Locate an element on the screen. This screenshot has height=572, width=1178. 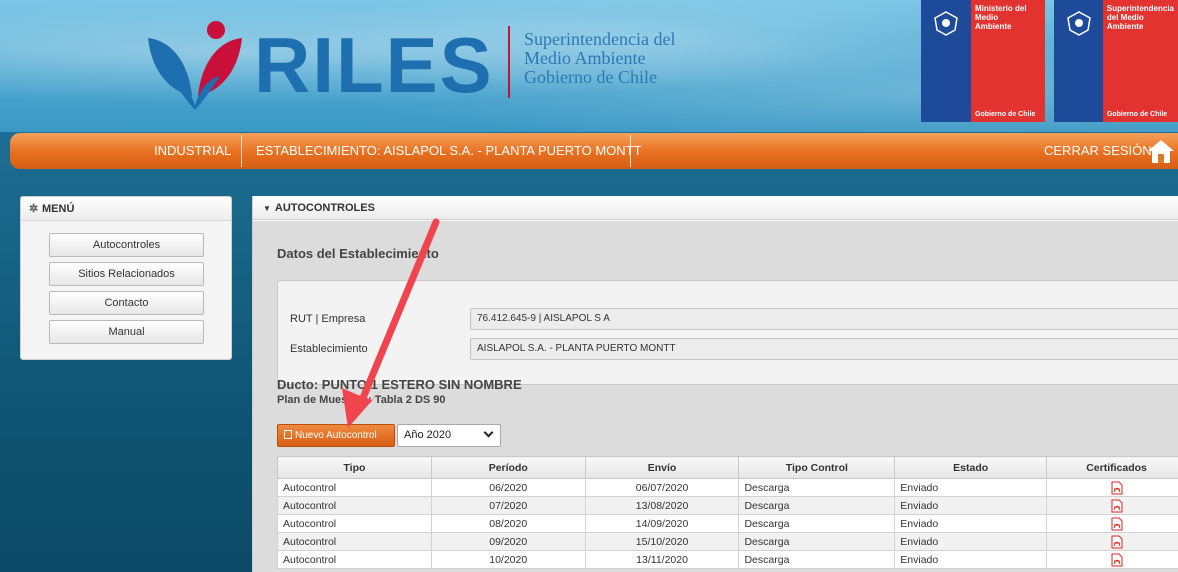
col-tipo: Tipo is located at coordinates (354, 467).